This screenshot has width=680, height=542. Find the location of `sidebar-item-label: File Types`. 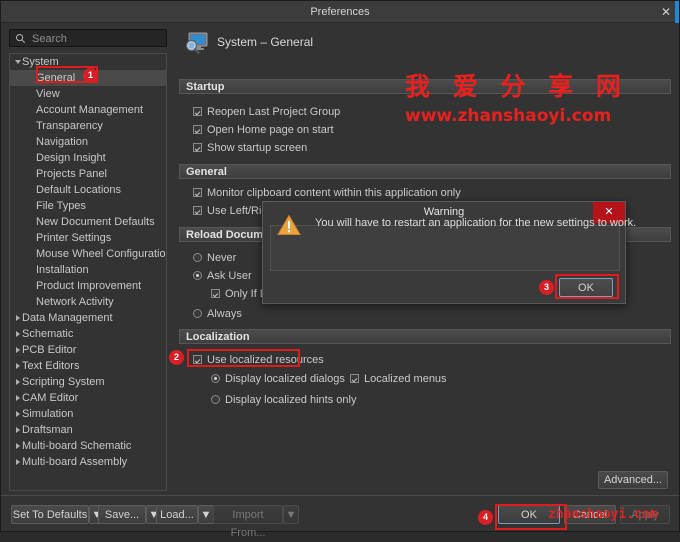

sidebar-item-label: File Types is located at coordinates (61, 206).